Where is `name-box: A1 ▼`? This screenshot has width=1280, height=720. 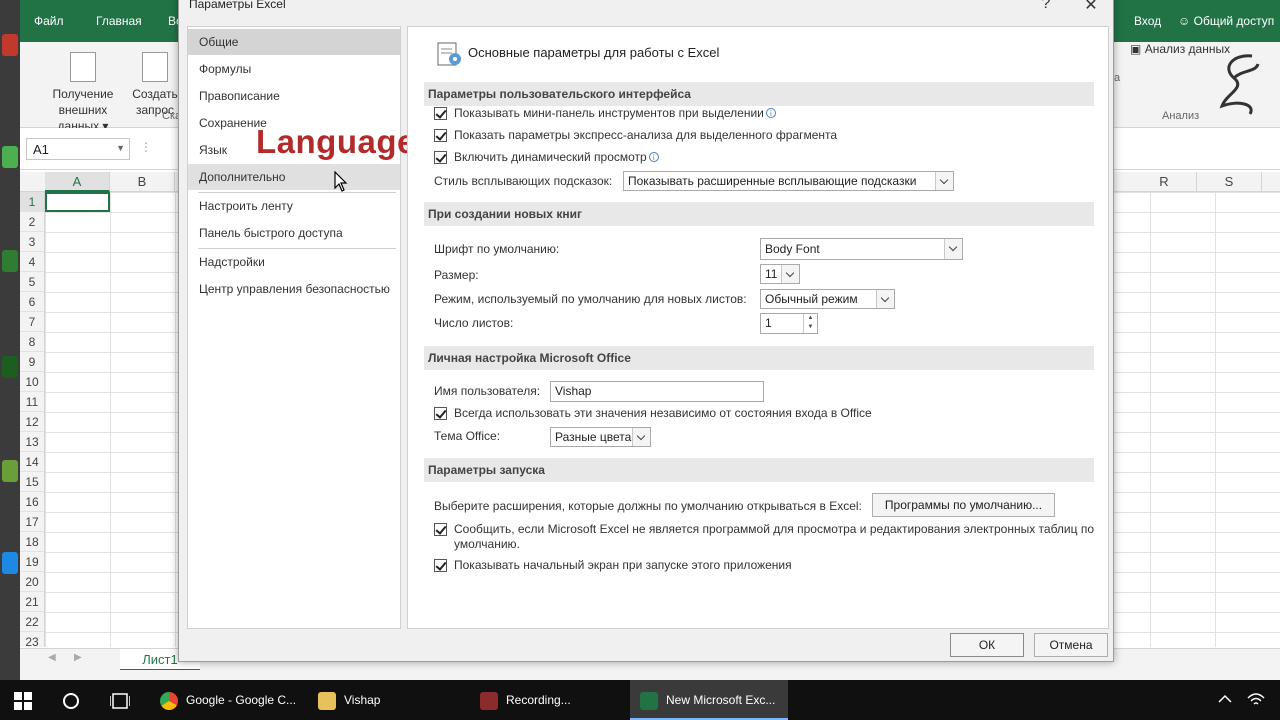
name-box: A1 ▼ is located at coordinates (78, 149).